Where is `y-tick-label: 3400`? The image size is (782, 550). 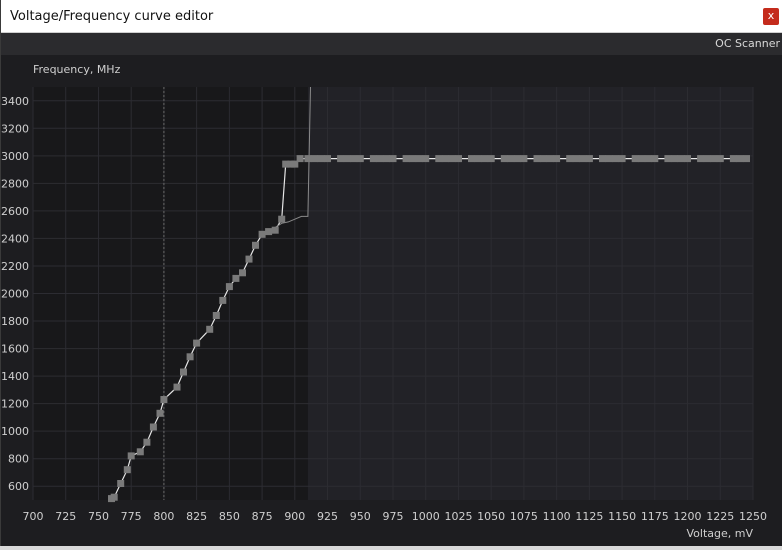 y-tick-label: 3400 is located at coordinates (15, 101).